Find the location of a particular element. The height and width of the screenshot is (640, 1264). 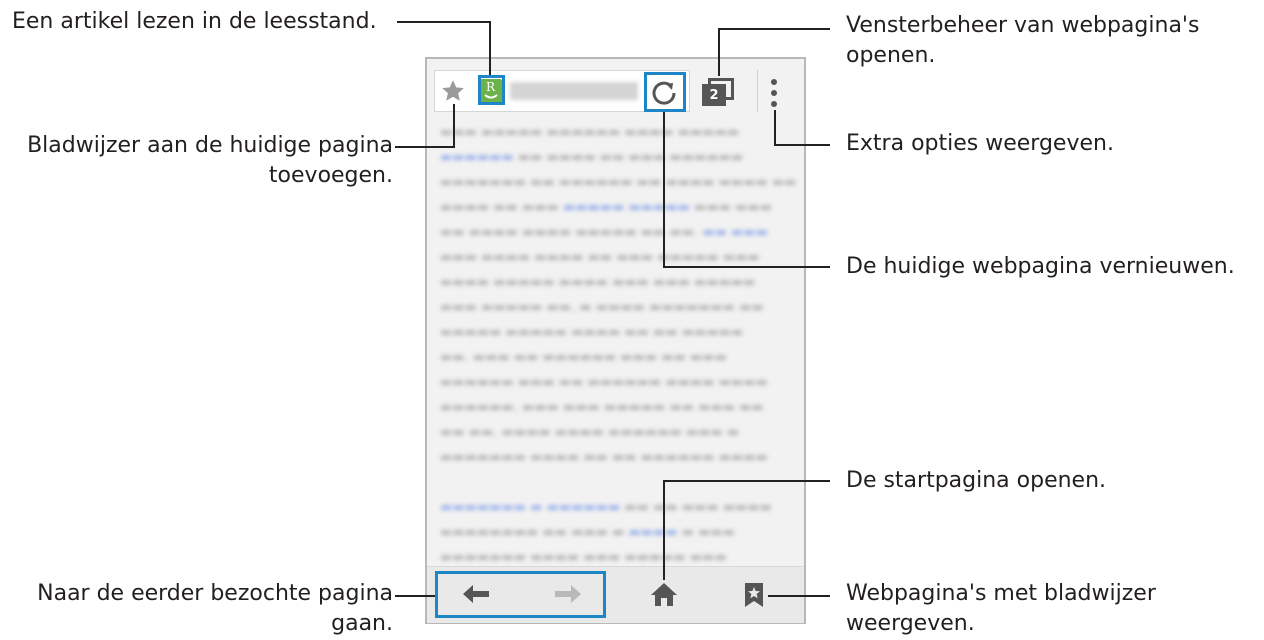

callout-home: De startpagina openen. is located at coordinates (976, 480).